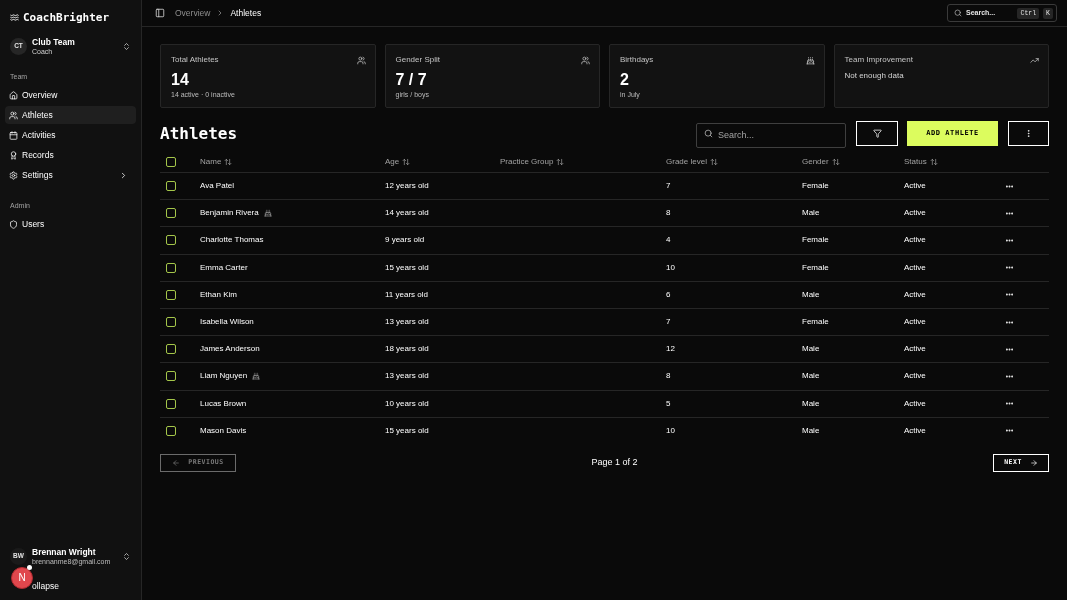 This screenshot has width=1067, height=600. Describe the element at coordinates (229, 213) in the screenshot. I see `athlete-name: Benjamin Rivera` at that location.